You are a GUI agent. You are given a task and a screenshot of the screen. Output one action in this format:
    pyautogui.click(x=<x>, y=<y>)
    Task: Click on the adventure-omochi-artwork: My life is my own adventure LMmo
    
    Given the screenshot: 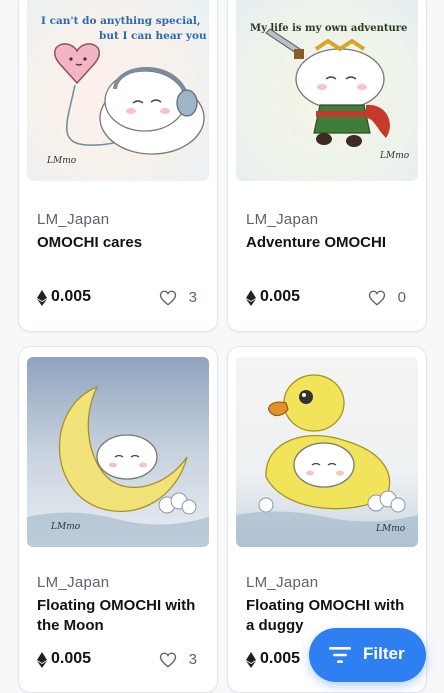 What is the action you would take?
    pyautogui.click(x=327, y=90)
    